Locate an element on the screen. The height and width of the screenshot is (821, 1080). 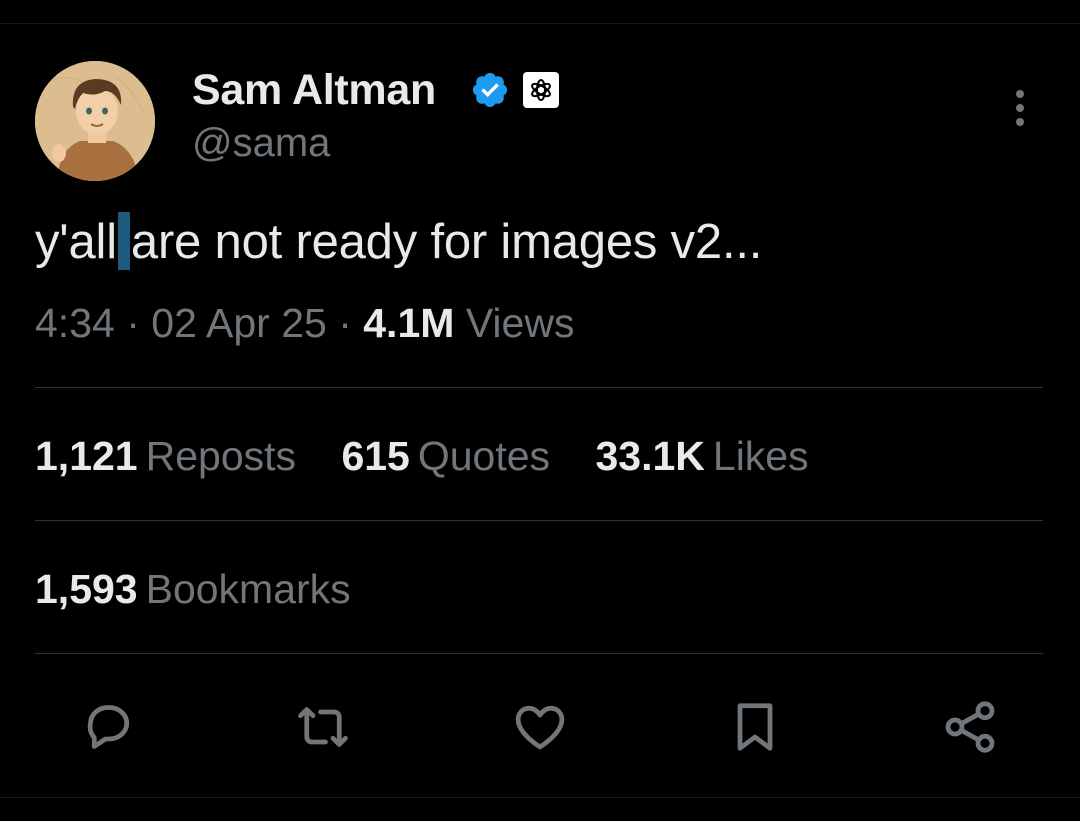
quotes-count: 615 is located at coordinates (375, 456).